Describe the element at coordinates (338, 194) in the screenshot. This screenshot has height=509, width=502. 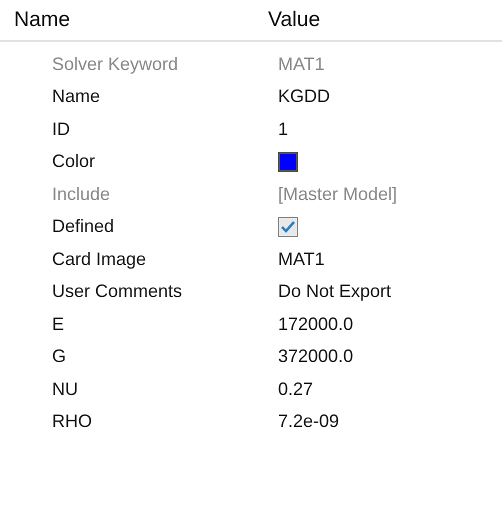
I see `property-value: [Master Model]` at that location.